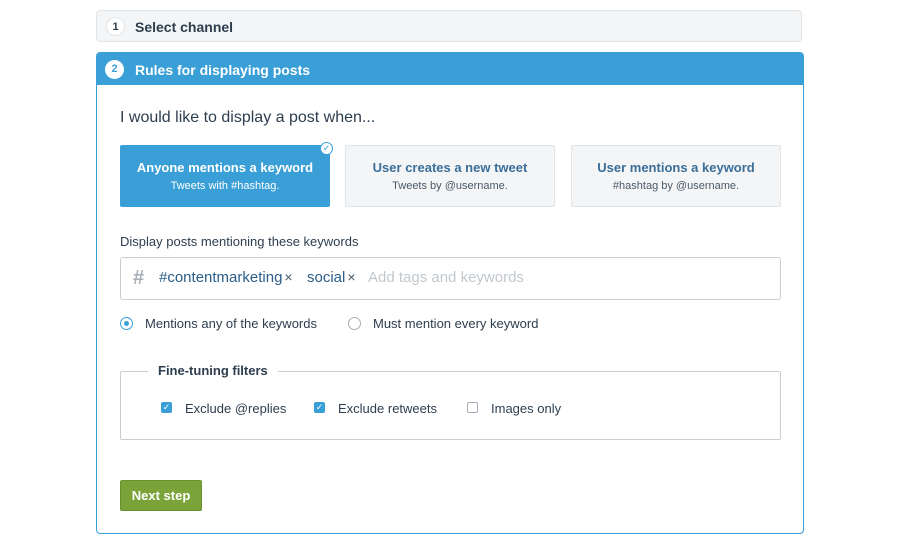 Image resolution: width=900 pixels, height=542 pixels. What do you see at coordinates (225, 167) in the screenshot?
I see `option-title: Anyone mentions a keyword` at bounding box center [225, 167].